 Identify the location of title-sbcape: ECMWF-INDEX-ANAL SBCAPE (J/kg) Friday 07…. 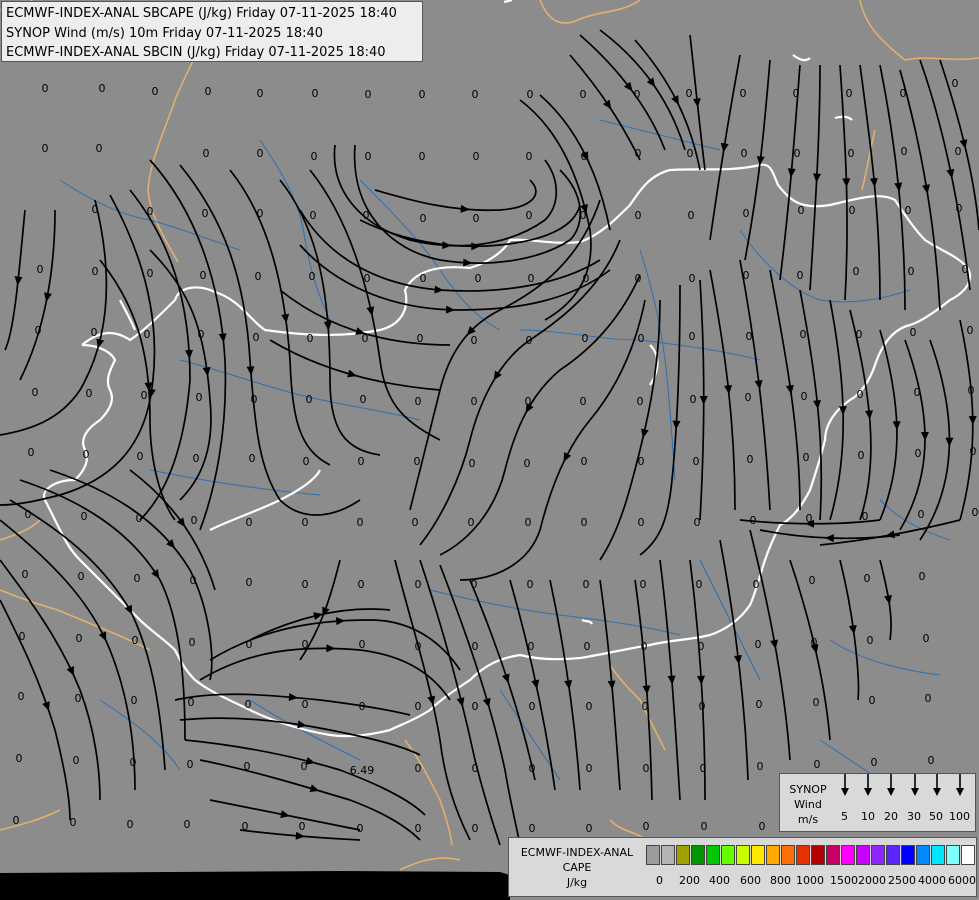
(201, 13).